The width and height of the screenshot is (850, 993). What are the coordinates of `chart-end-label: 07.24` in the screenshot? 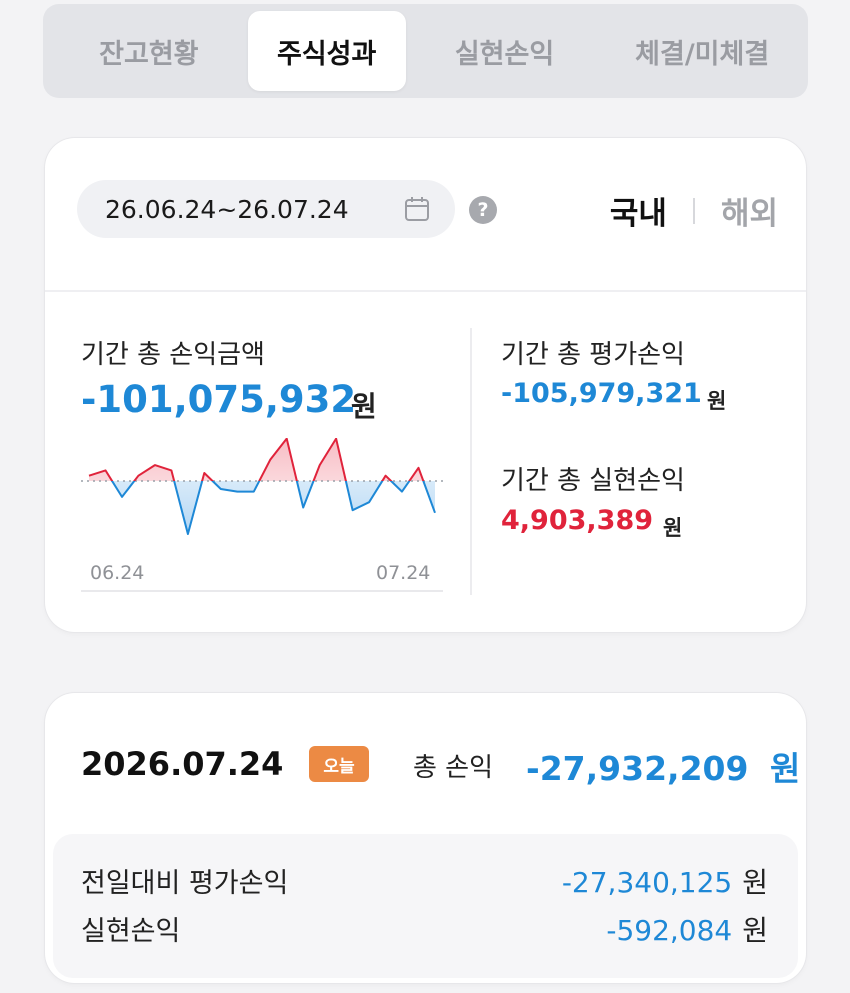 It's located at (403, 573).